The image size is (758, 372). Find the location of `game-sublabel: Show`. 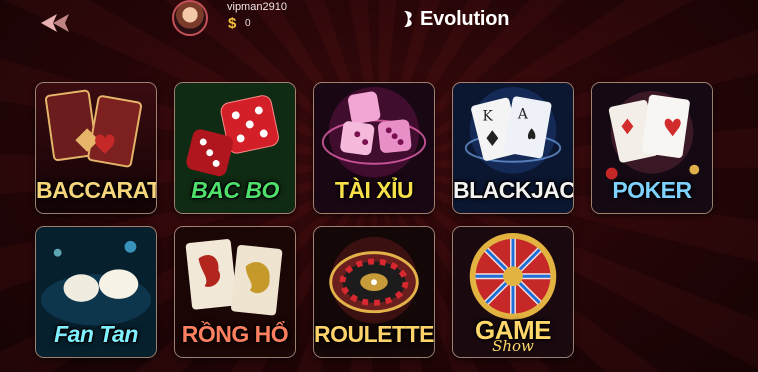

game-sublabel: Show is located at coordinates (513, 346).